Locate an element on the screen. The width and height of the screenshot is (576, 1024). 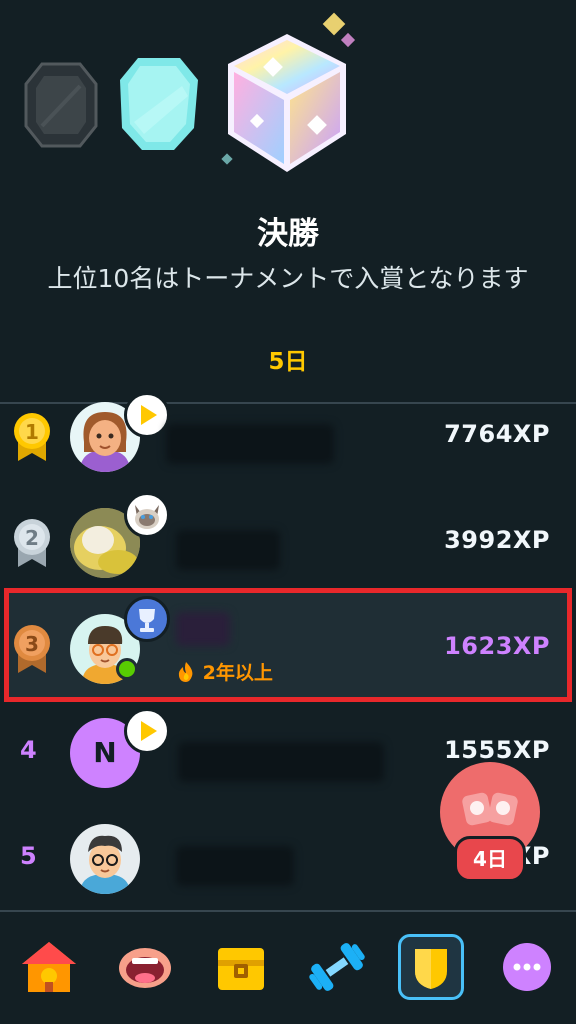
xp-value: 1623XP is located at coordinates (497, 646).